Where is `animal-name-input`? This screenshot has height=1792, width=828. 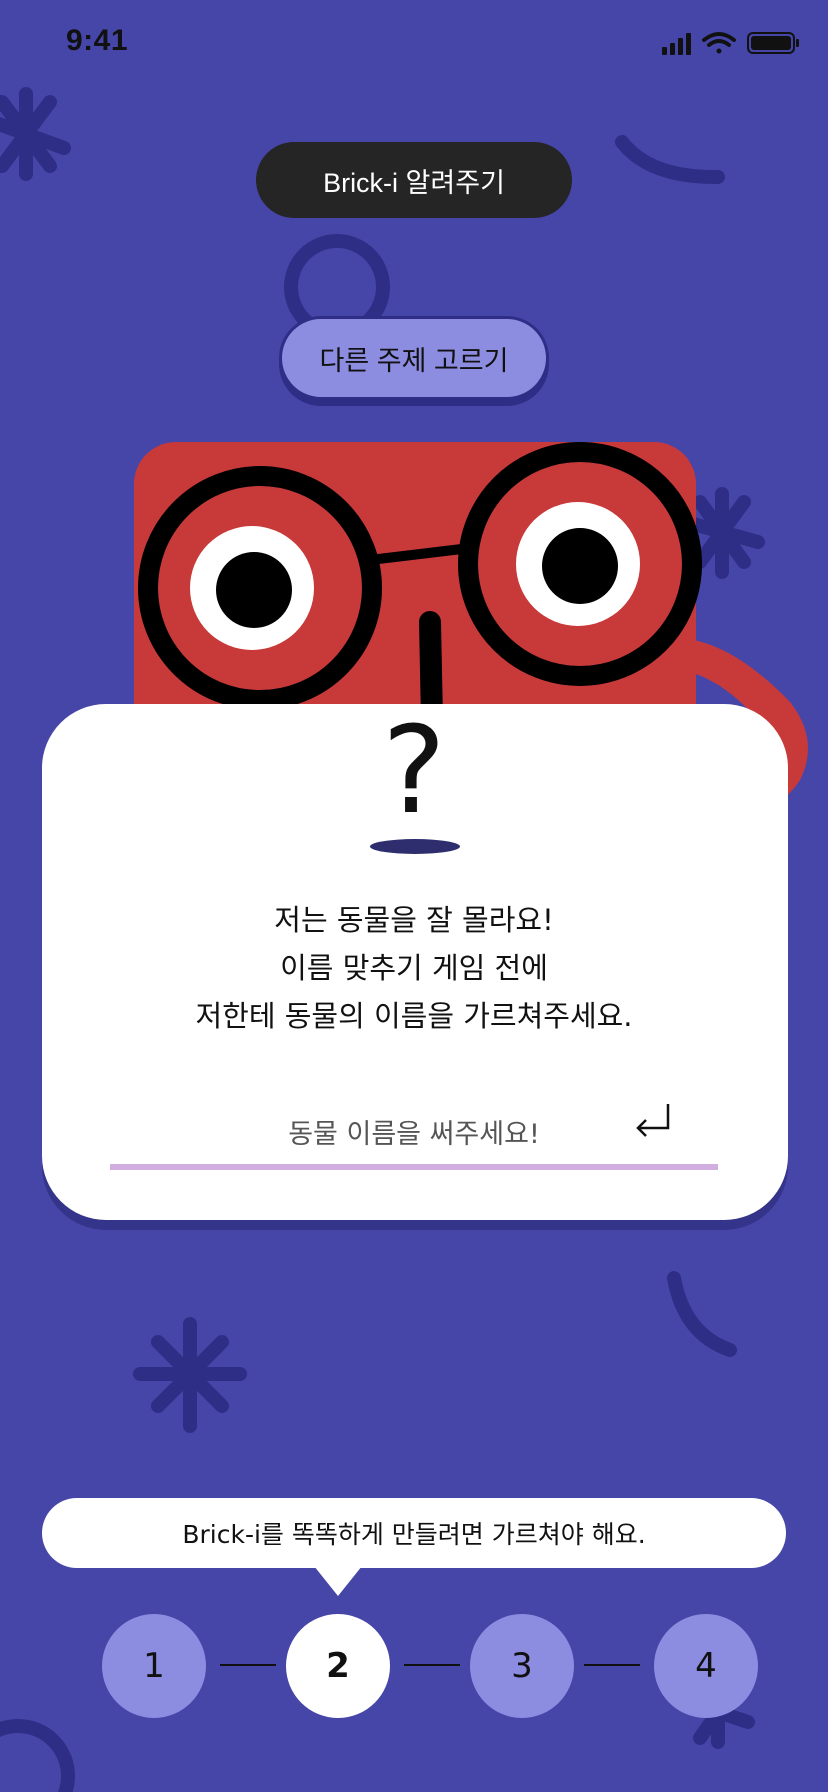
animal-name-input is located at coordinates (414, 1134).